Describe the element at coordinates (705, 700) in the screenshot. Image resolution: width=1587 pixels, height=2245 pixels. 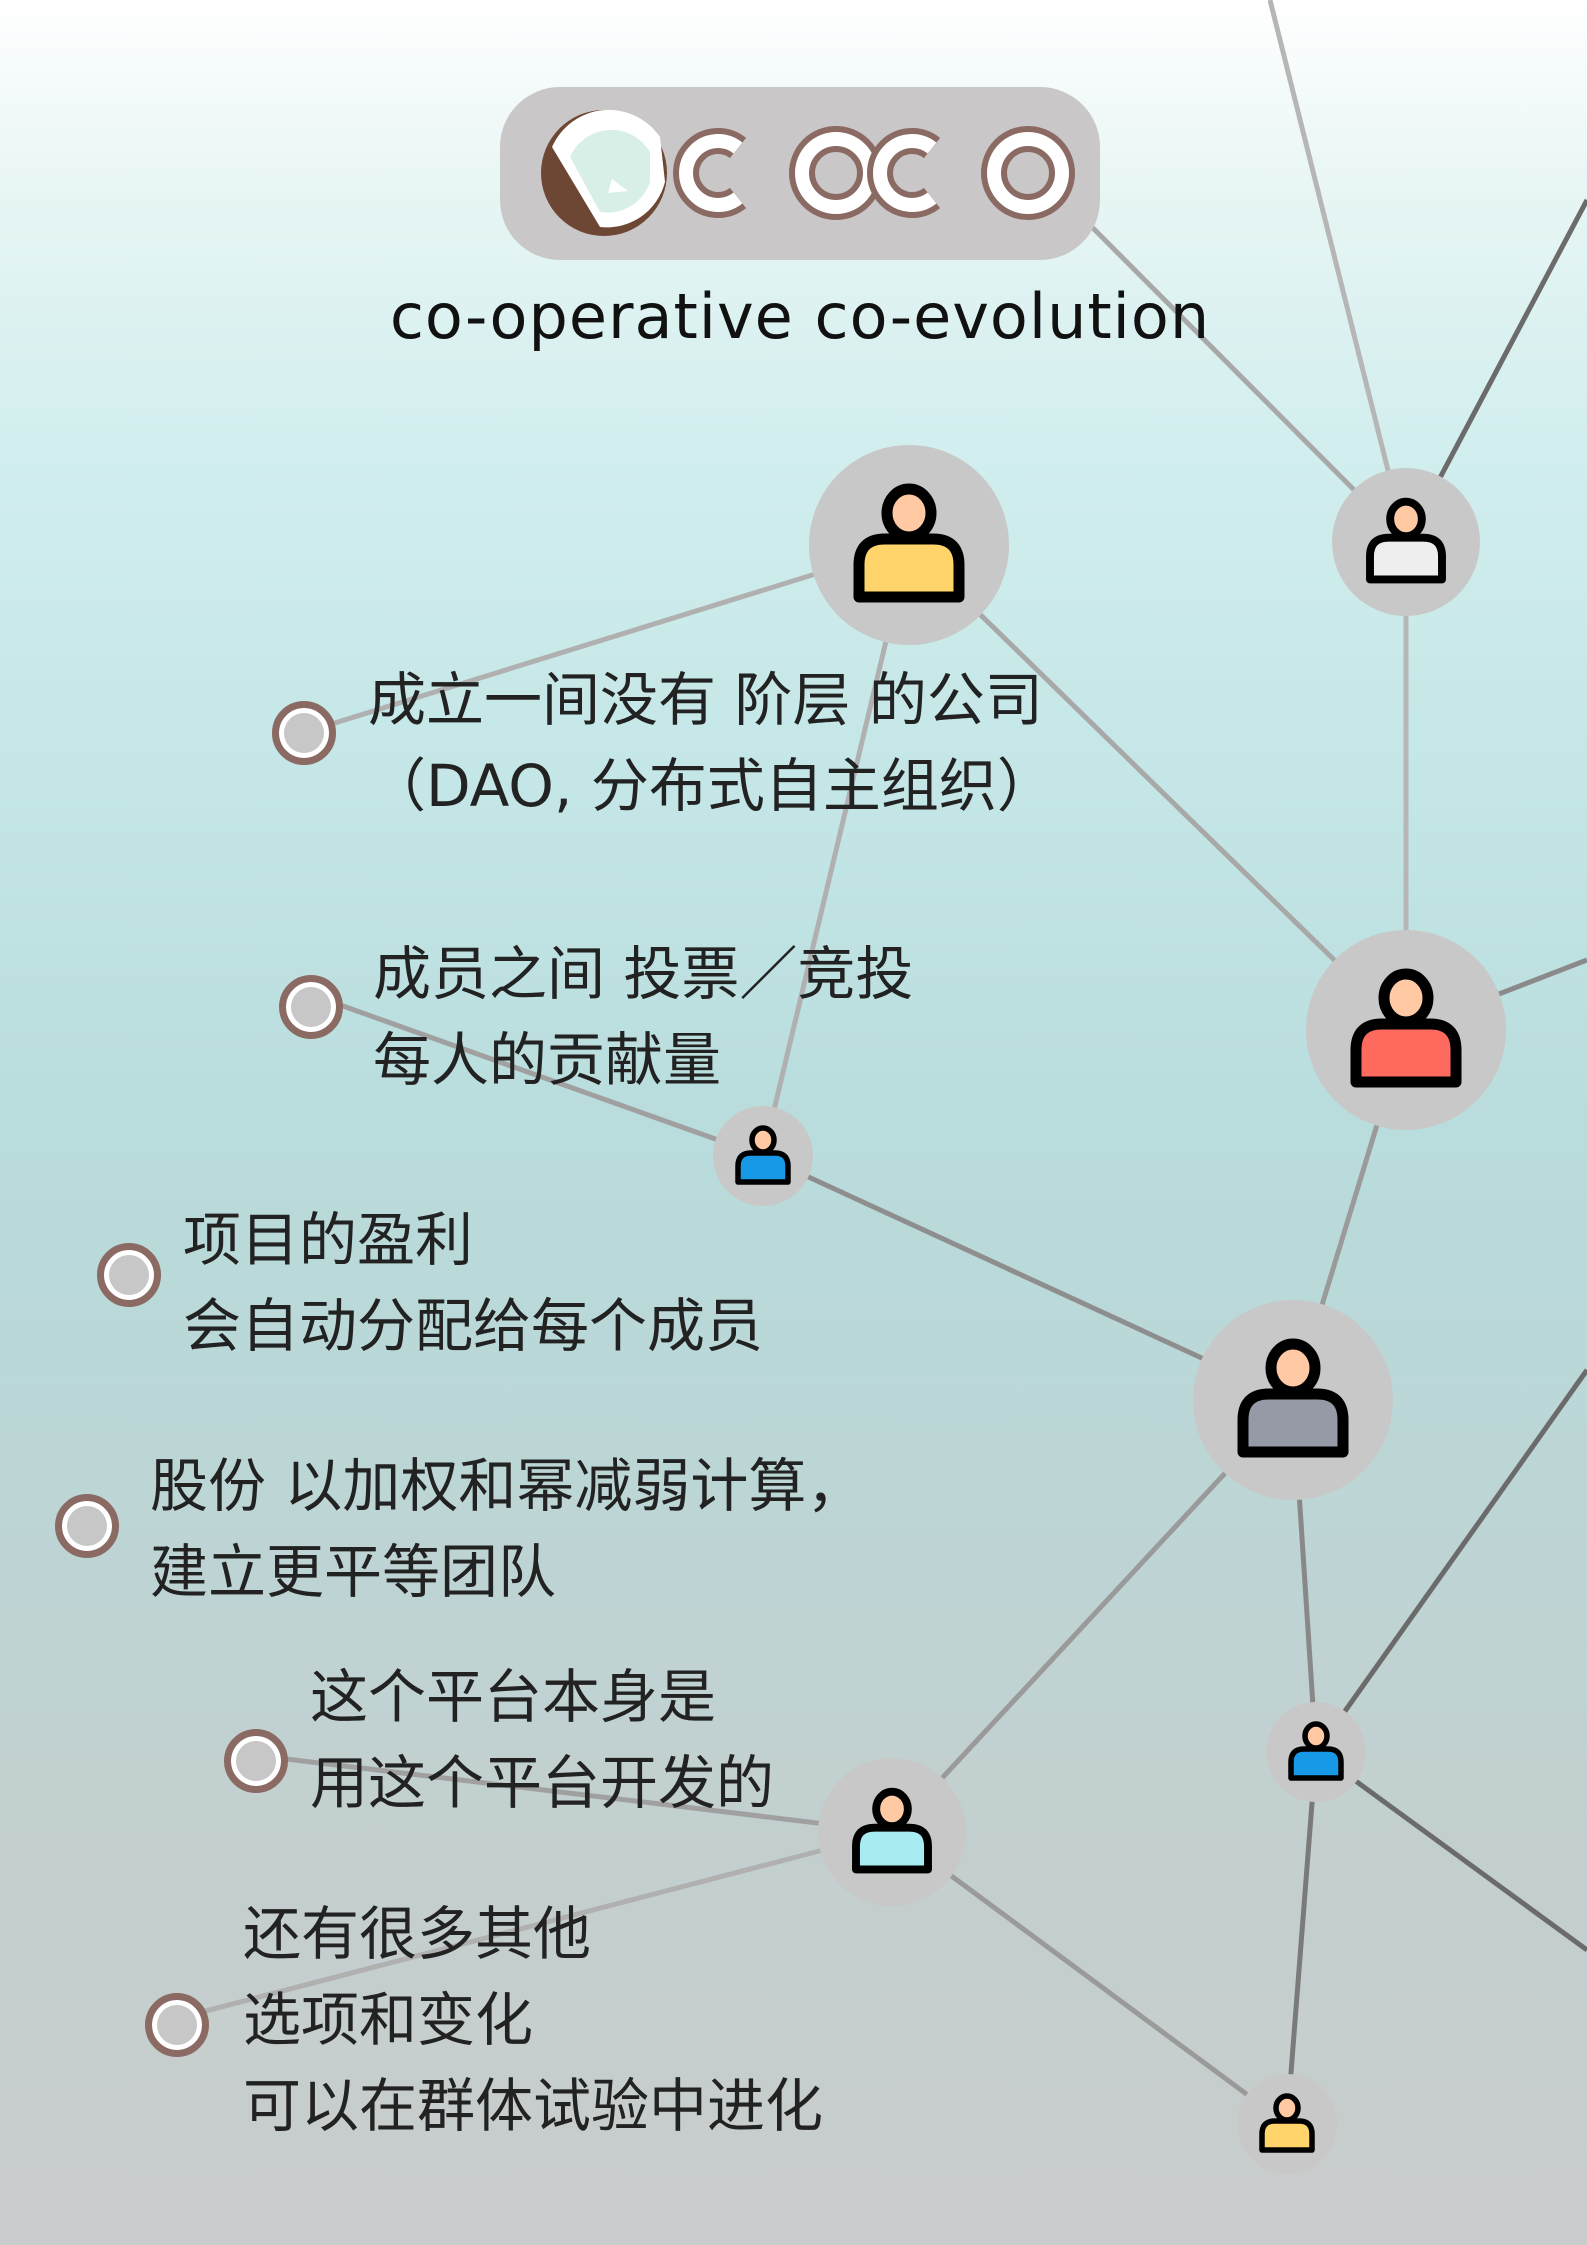
I see `feature-line: 成立一间没有 阶层 的公司` at that location.